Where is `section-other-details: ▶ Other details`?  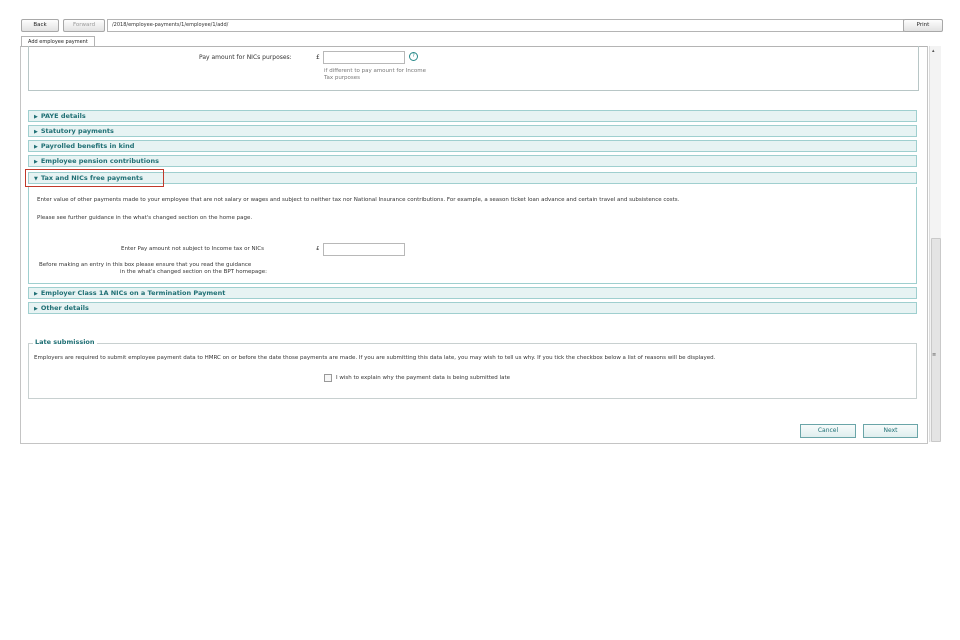 section-other-details: ▶ Other details is located at coordinates (472, 308).